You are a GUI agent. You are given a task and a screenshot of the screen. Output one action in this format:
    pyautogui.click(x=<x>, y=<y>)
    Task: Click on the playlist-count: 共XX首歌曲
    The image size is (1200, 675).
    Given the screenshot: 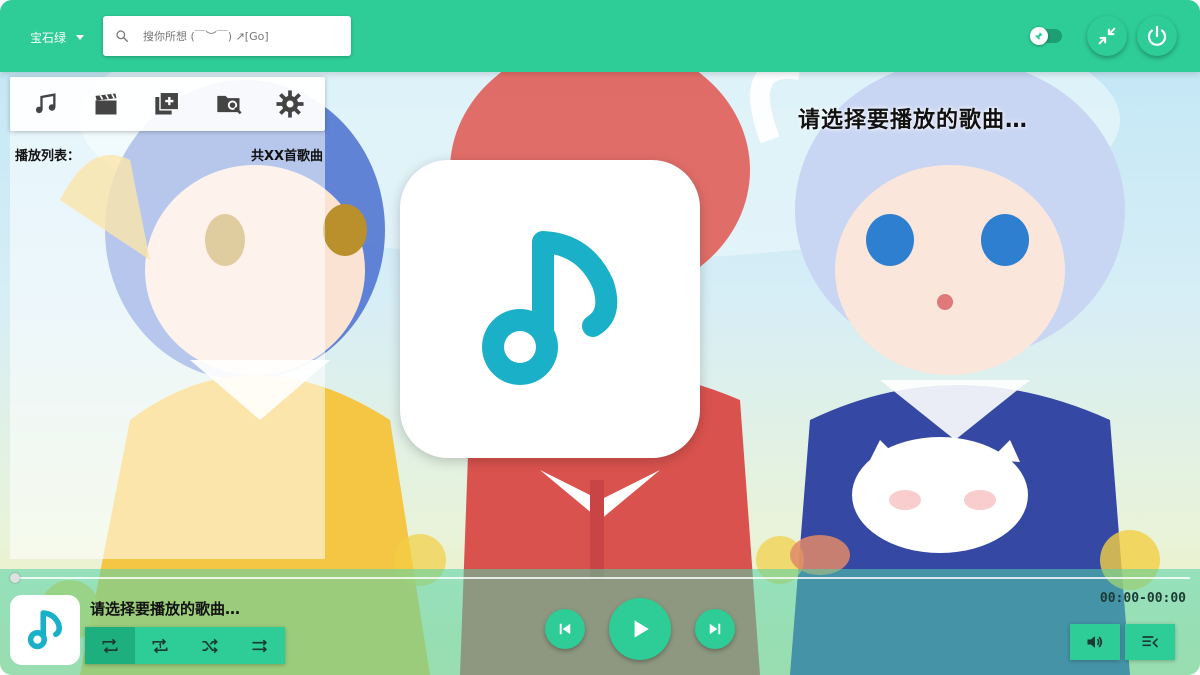 What is the action you would take?
    pyautogui.click(x=286, y=156)
    